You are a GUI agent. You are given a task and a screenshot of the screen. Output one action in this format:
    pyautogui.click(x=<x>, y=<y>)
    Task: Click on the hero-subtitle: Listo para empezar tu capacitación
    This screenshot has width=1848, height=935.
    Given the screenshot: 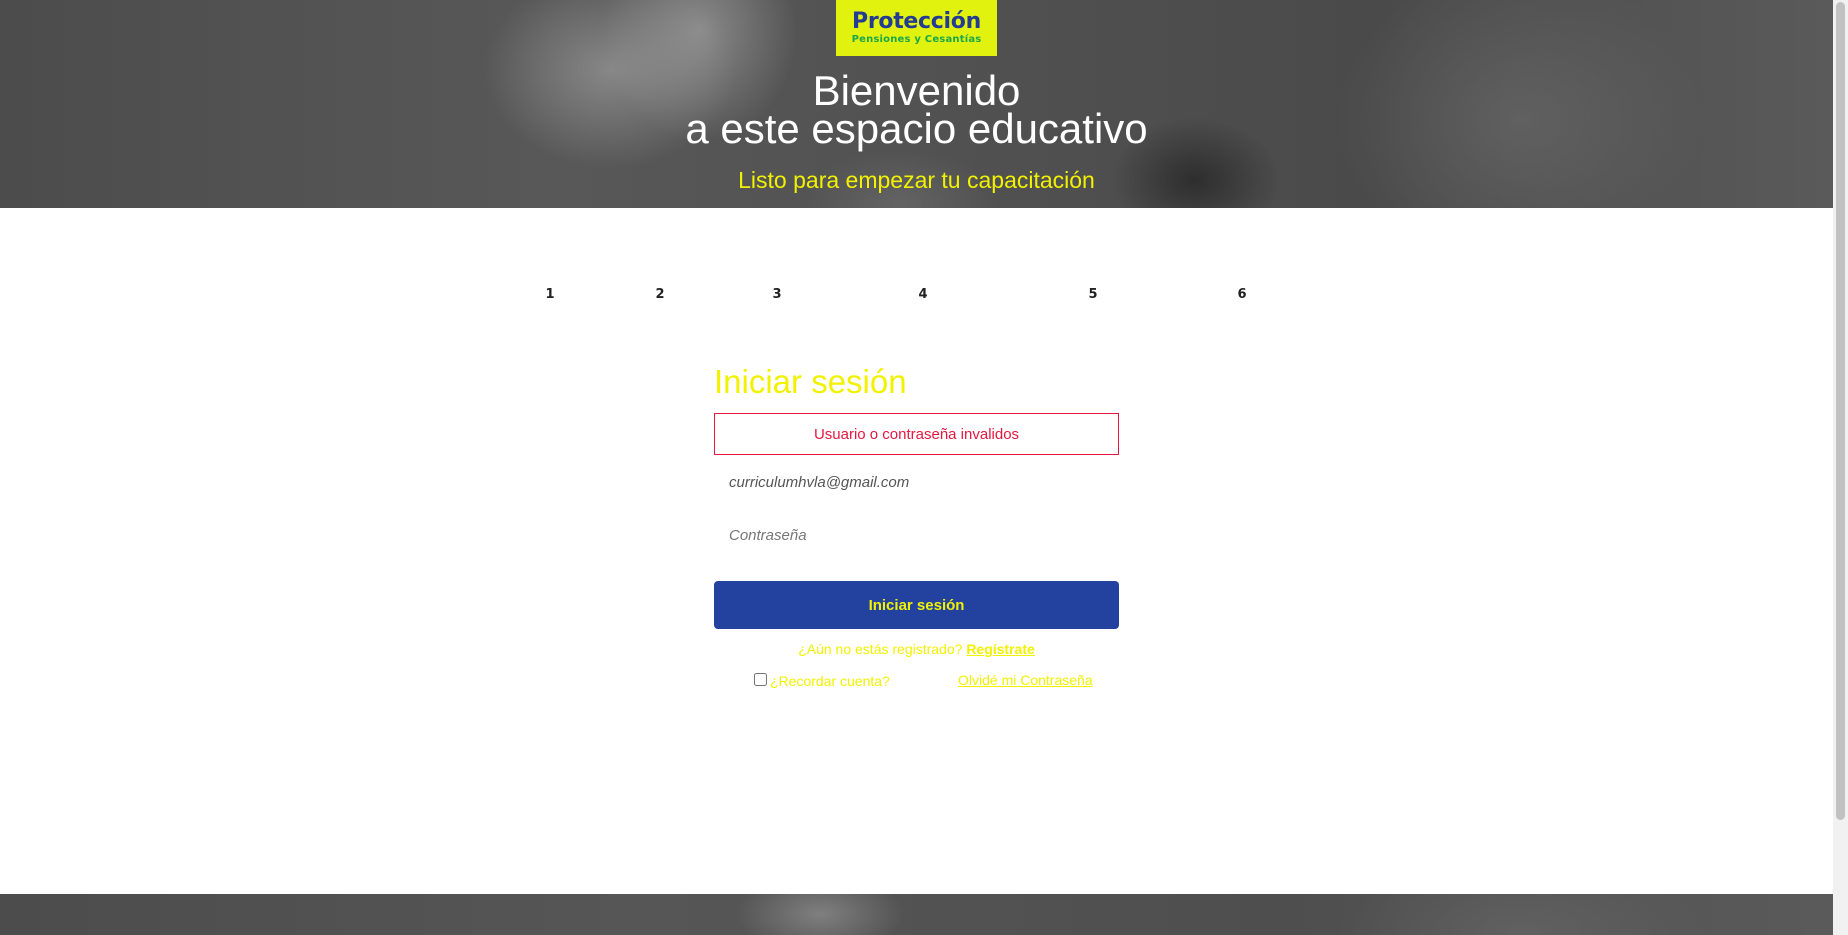 What is the action you would take?
    pyautogui.click(x=916, y=180)
    